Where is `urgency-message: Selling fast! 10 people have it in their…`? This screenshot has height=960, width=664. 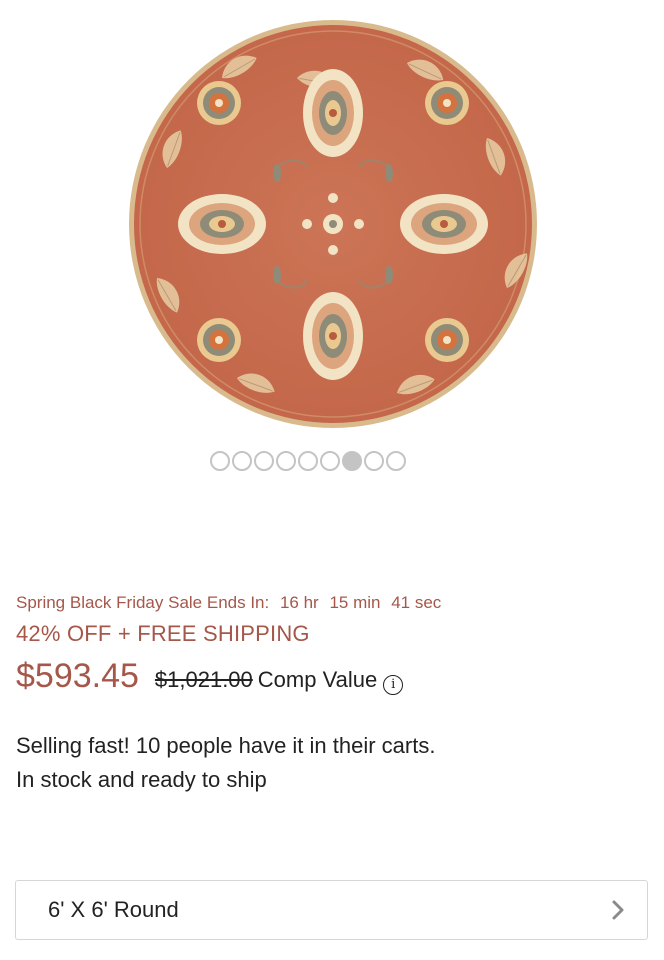
urgency-message: Selling fast! 10 people have it in their… is located at coordinates (226, 745).